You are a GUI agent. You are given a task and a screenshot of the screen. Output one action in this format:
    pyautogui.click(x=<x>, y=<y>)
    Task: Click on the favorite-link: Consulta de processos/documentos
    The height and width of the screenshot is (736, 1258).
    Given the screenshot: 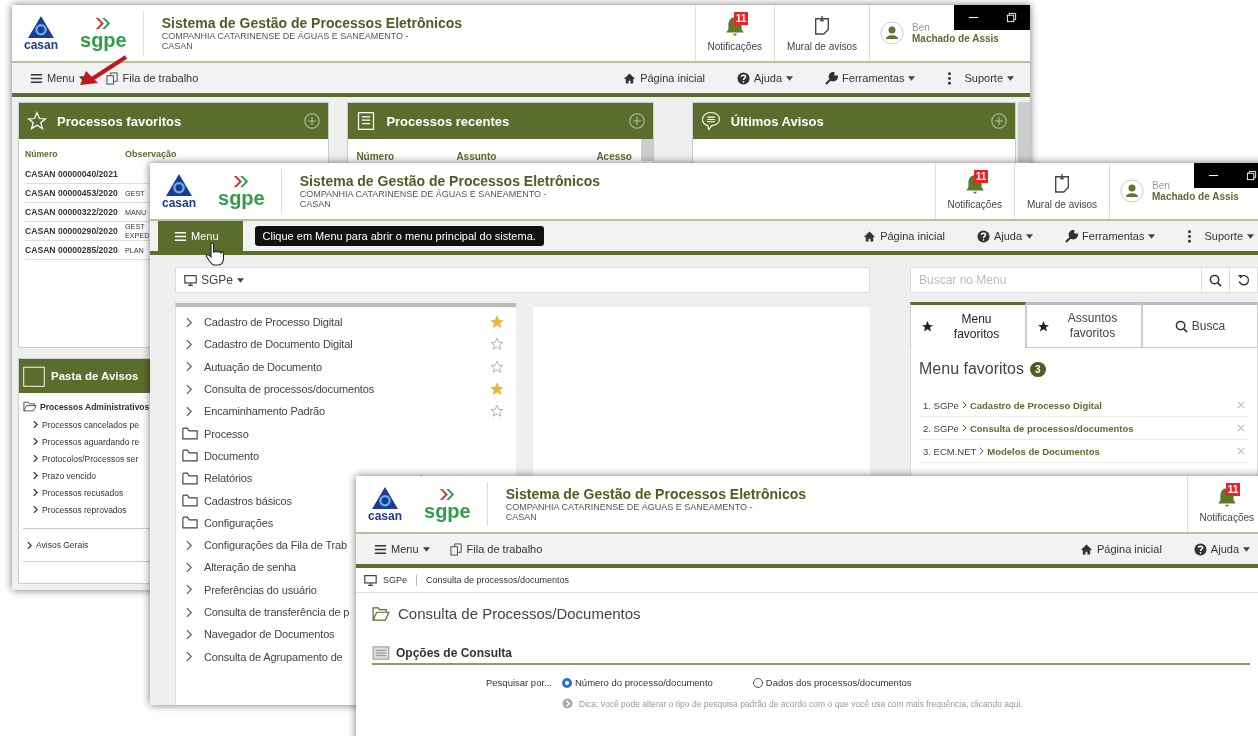 What is the action you would take?
    pyautogui.click(x=1051, y=428)
    